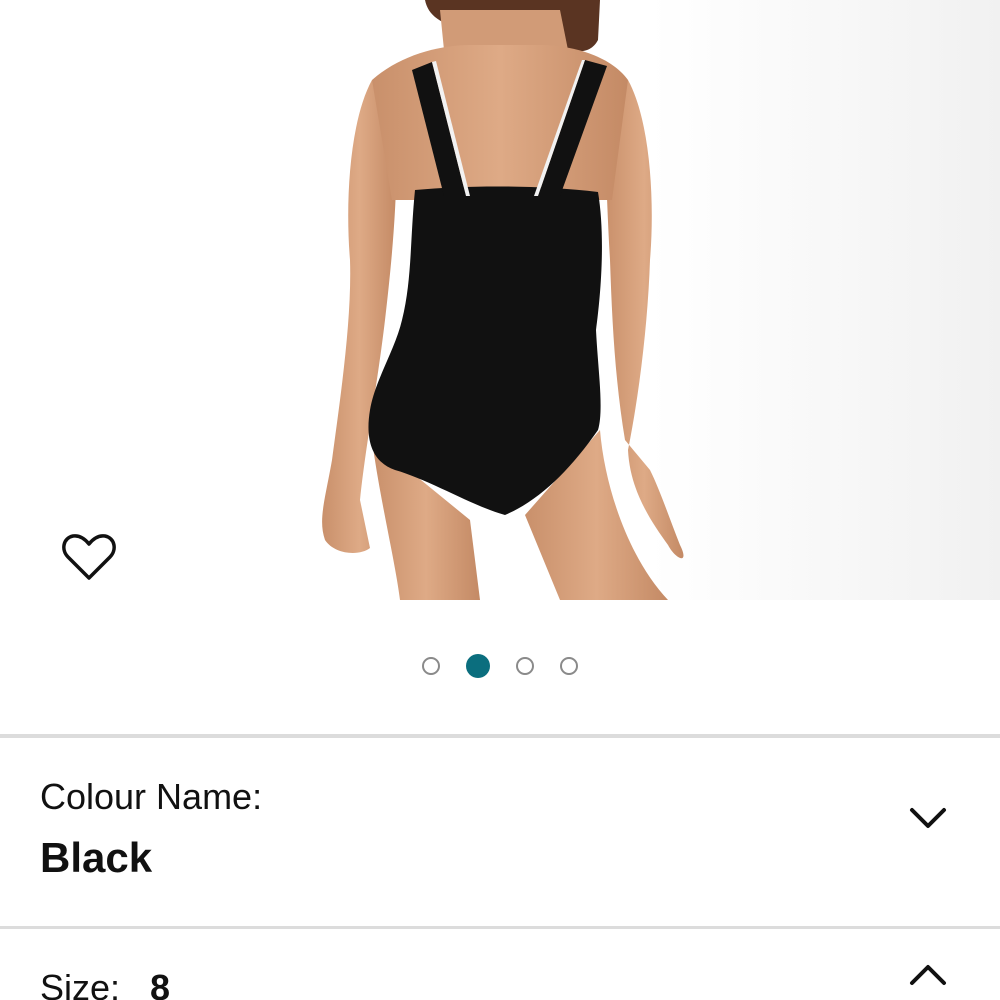 This screenshot has width=1000, height=1000. What do you see at coordinates (500, 667) in the screenshot?
I see `carousel-indicator` at bounding box center [500, 667].